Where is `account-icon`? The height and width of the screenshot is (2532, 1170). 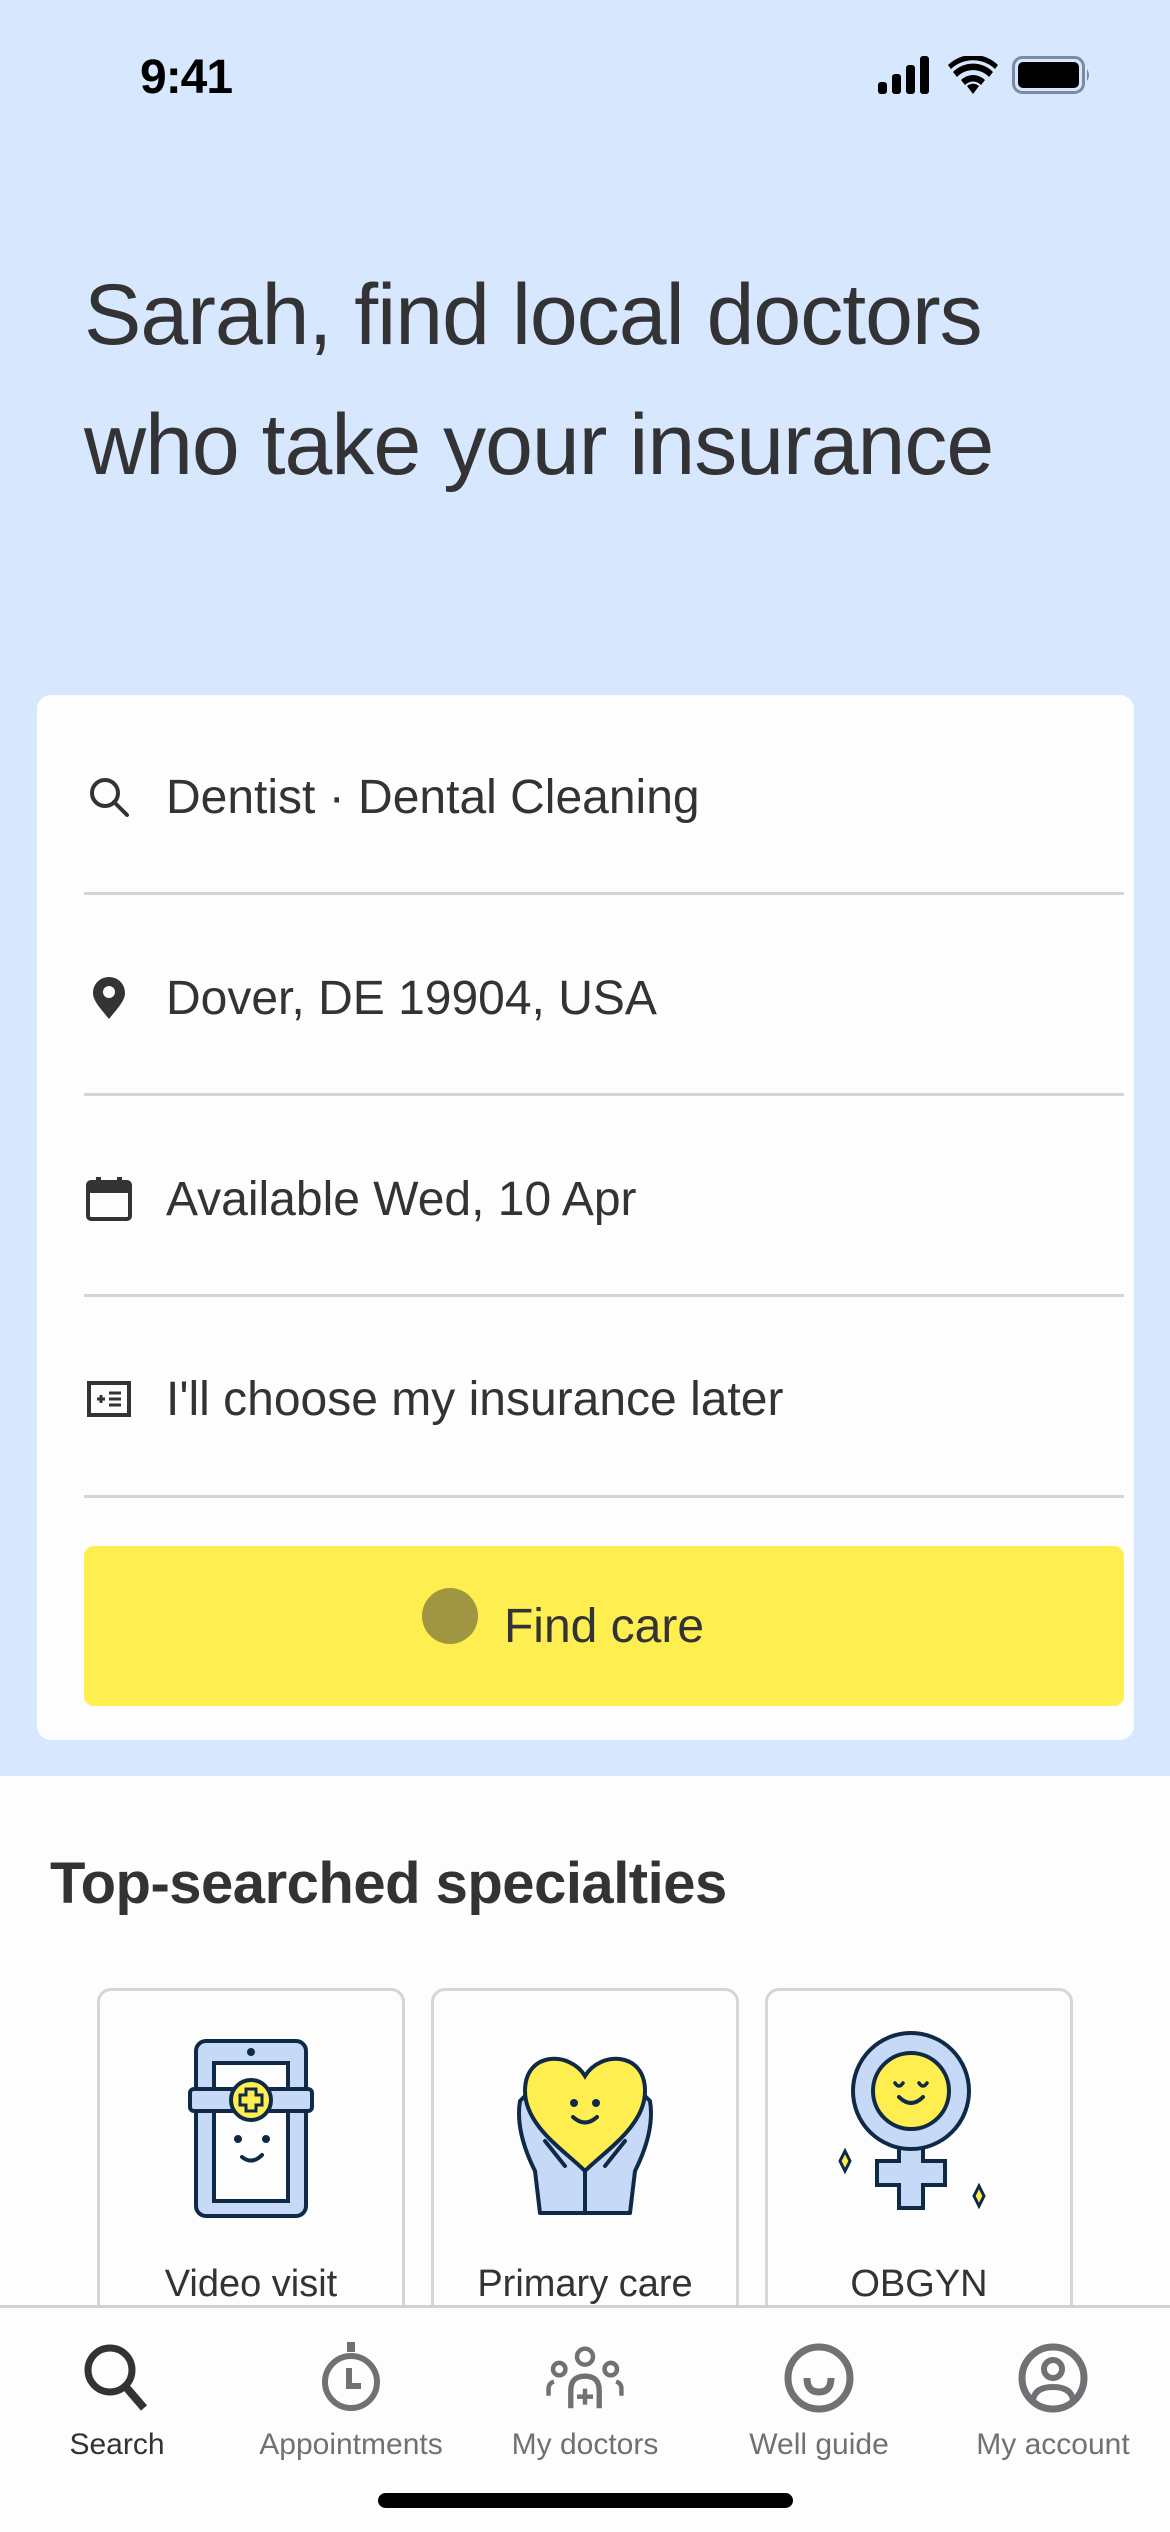 account-icon is located at coordinates (1053, 2378).